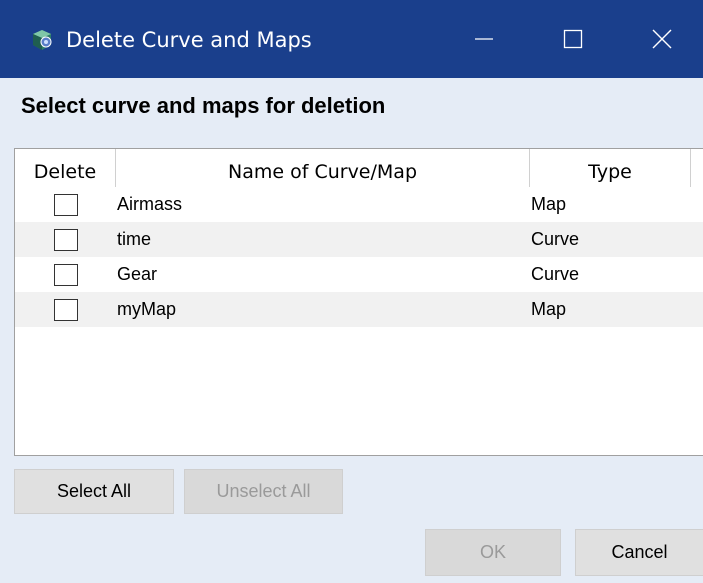 Image resolution: width=703 pixels, height=583 pixels. What do you see at coordinates (359, 204) in the screenshot?
I see `table-row: Airmass Map` at bounding box center [359, 204].